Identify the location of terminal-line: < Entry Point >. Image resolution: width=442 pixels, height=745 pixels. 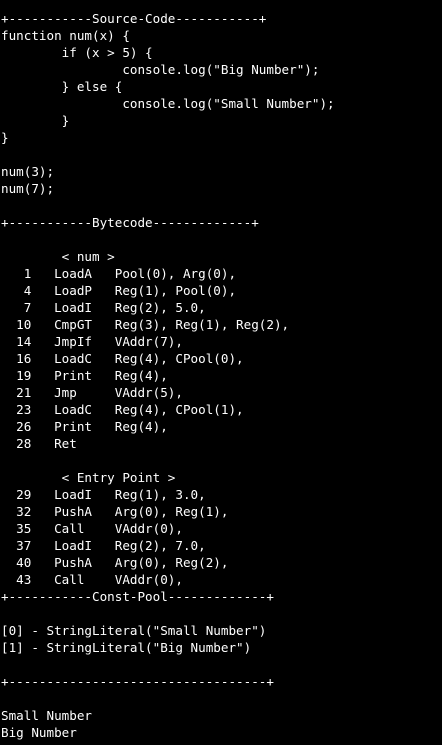
(88, 477).